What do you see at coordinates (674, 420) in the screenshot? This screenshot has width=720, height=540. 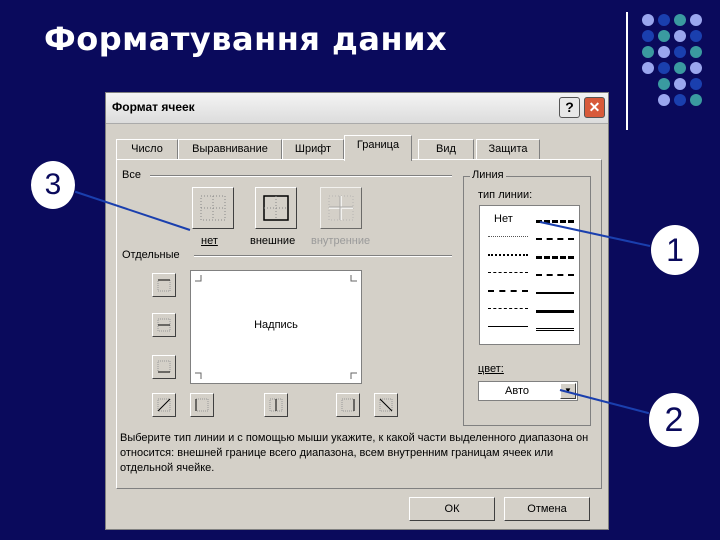 I see `callout-2: 2` at bounding box center [674, 420].